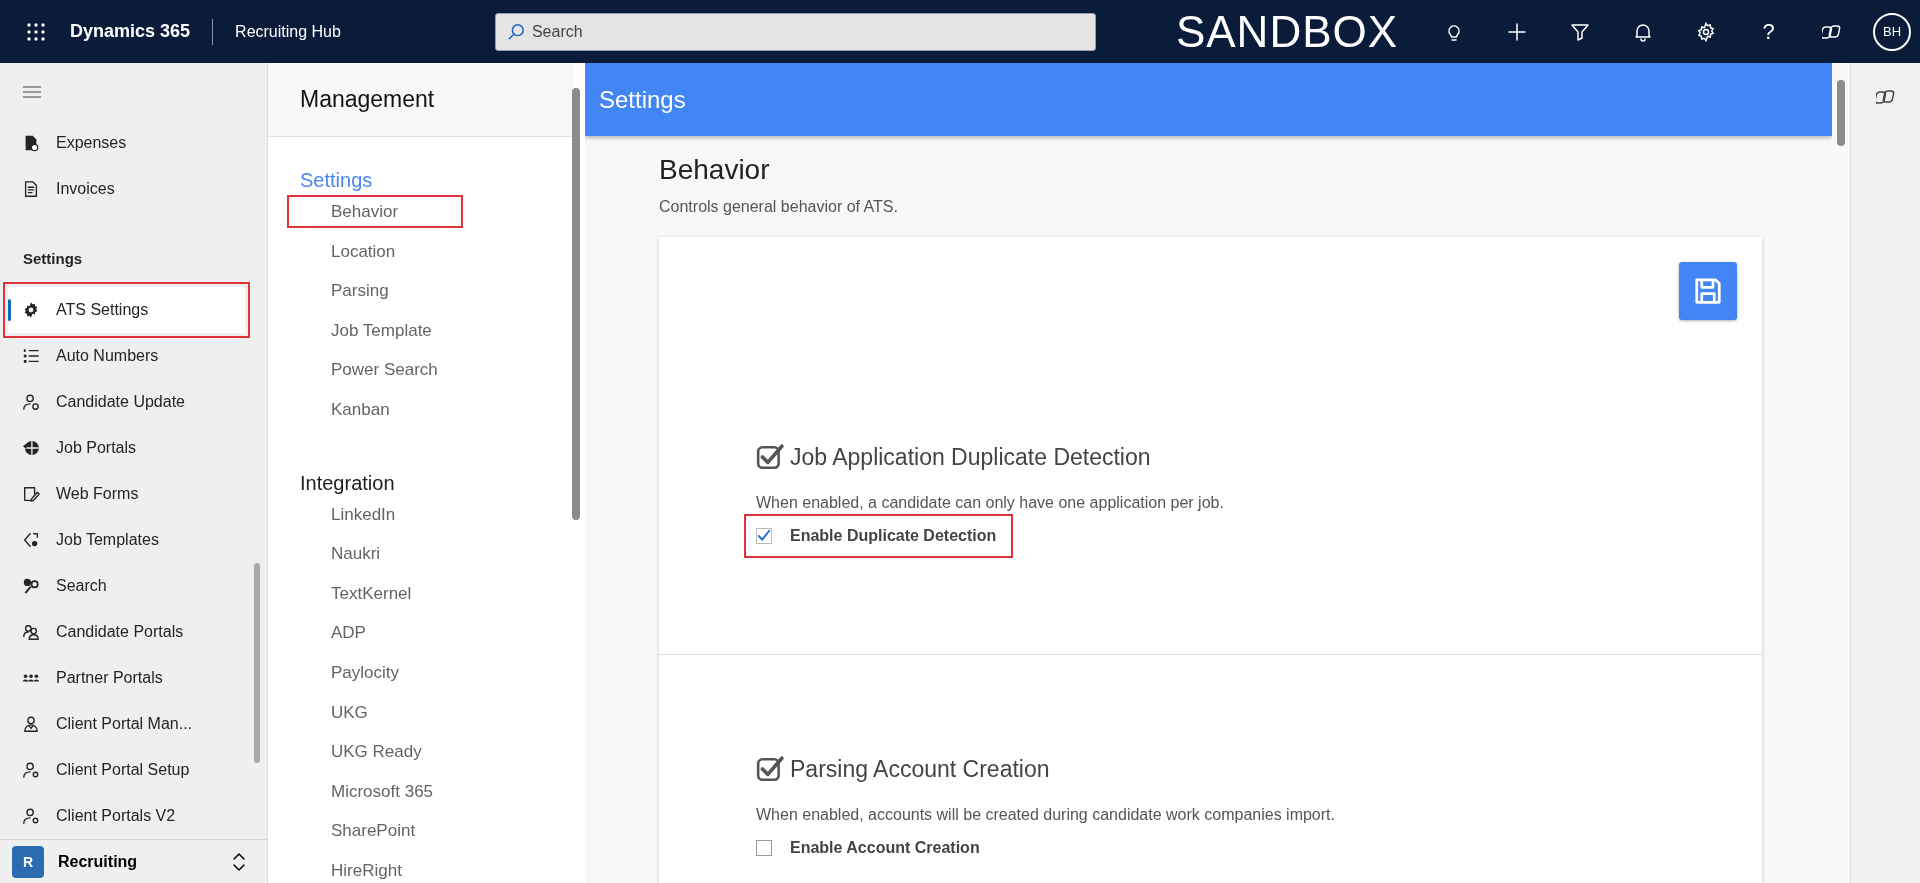 The width and height of the screenshot is (1920, 883). Describe the element at coordinates (32, 91) in the screenshot. I see `menu-icon` at that location.